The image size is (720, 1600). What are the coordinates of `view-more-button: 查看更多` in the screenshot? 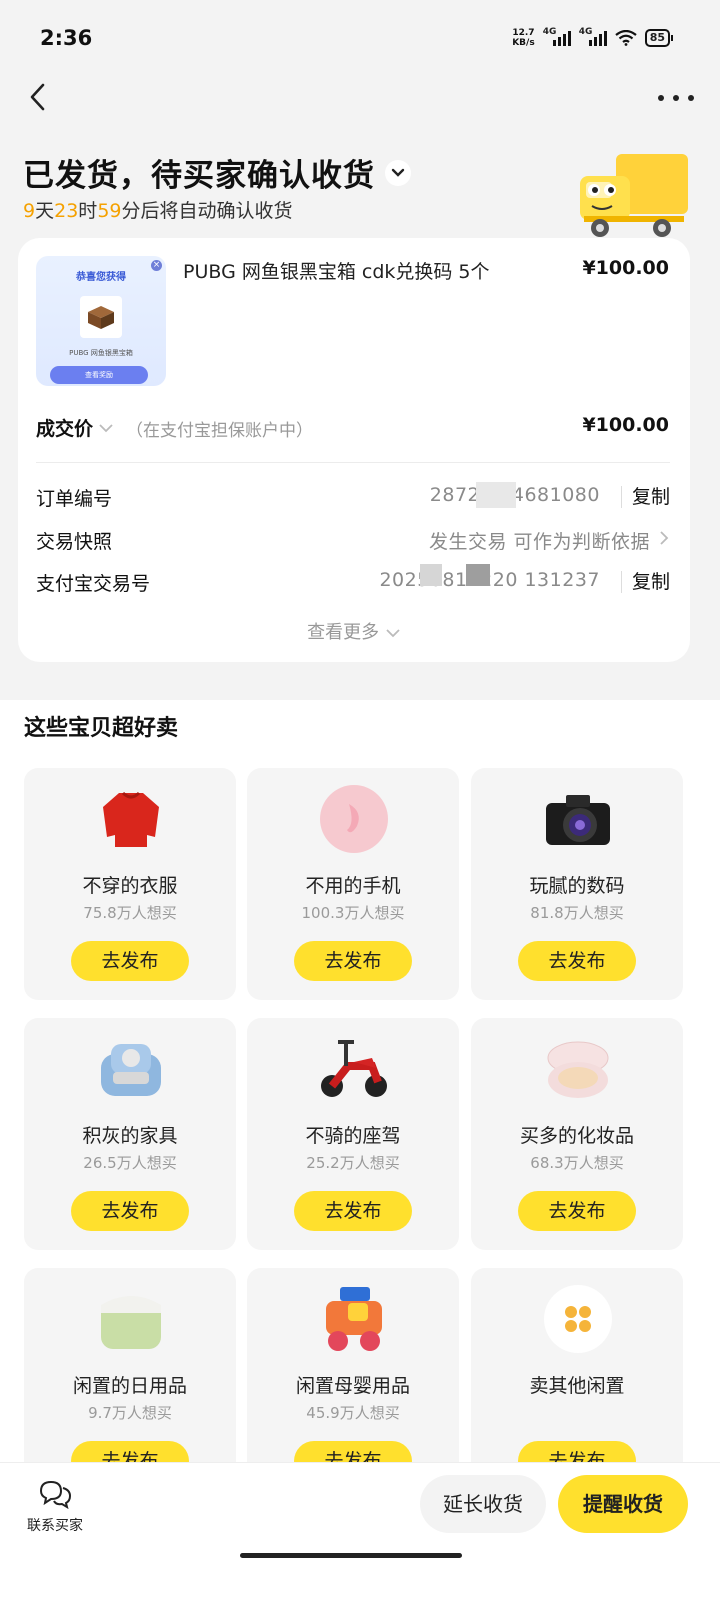 It's located at (354, 631).